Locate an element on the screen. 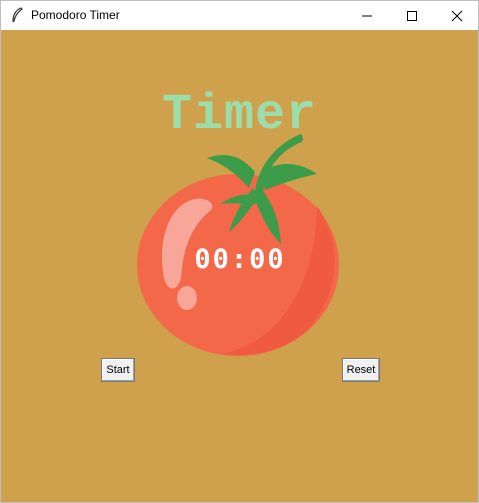 The height and width of the screenshot is (503, 479). time-display: 00:00 is located at coordinates (240, 259).